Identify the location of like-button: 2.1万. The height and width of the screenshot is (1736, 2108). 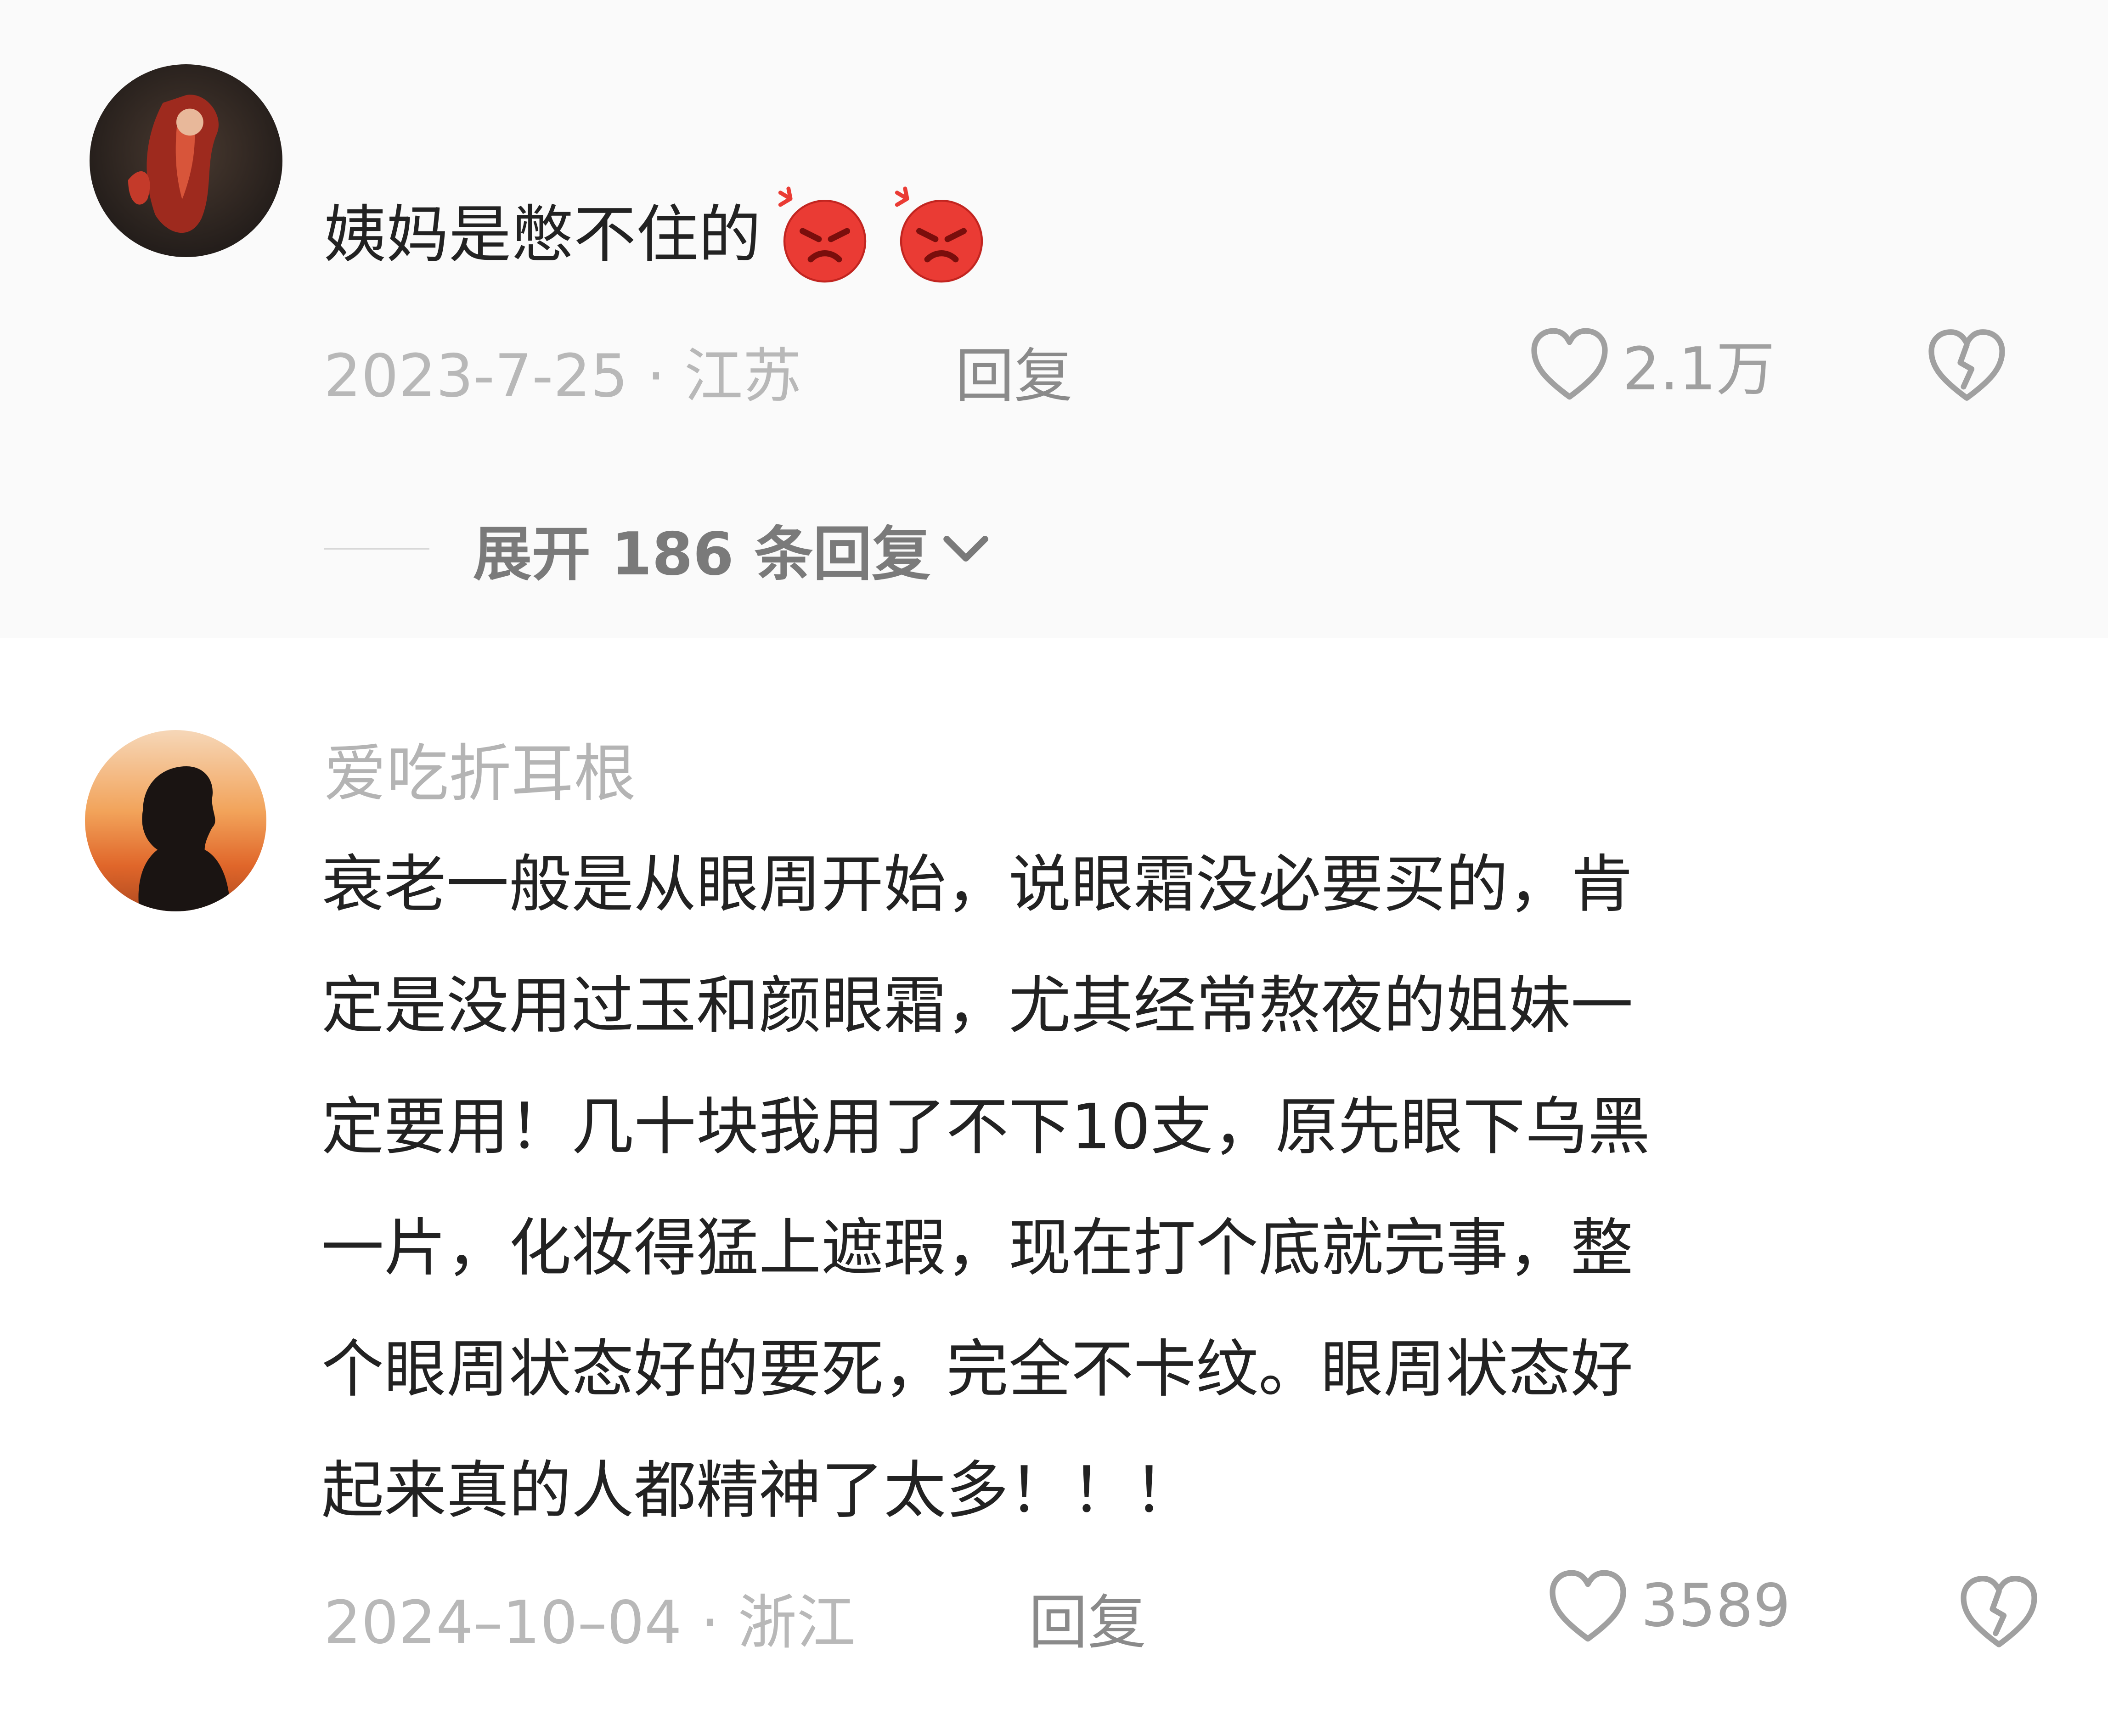
(1652, 363).